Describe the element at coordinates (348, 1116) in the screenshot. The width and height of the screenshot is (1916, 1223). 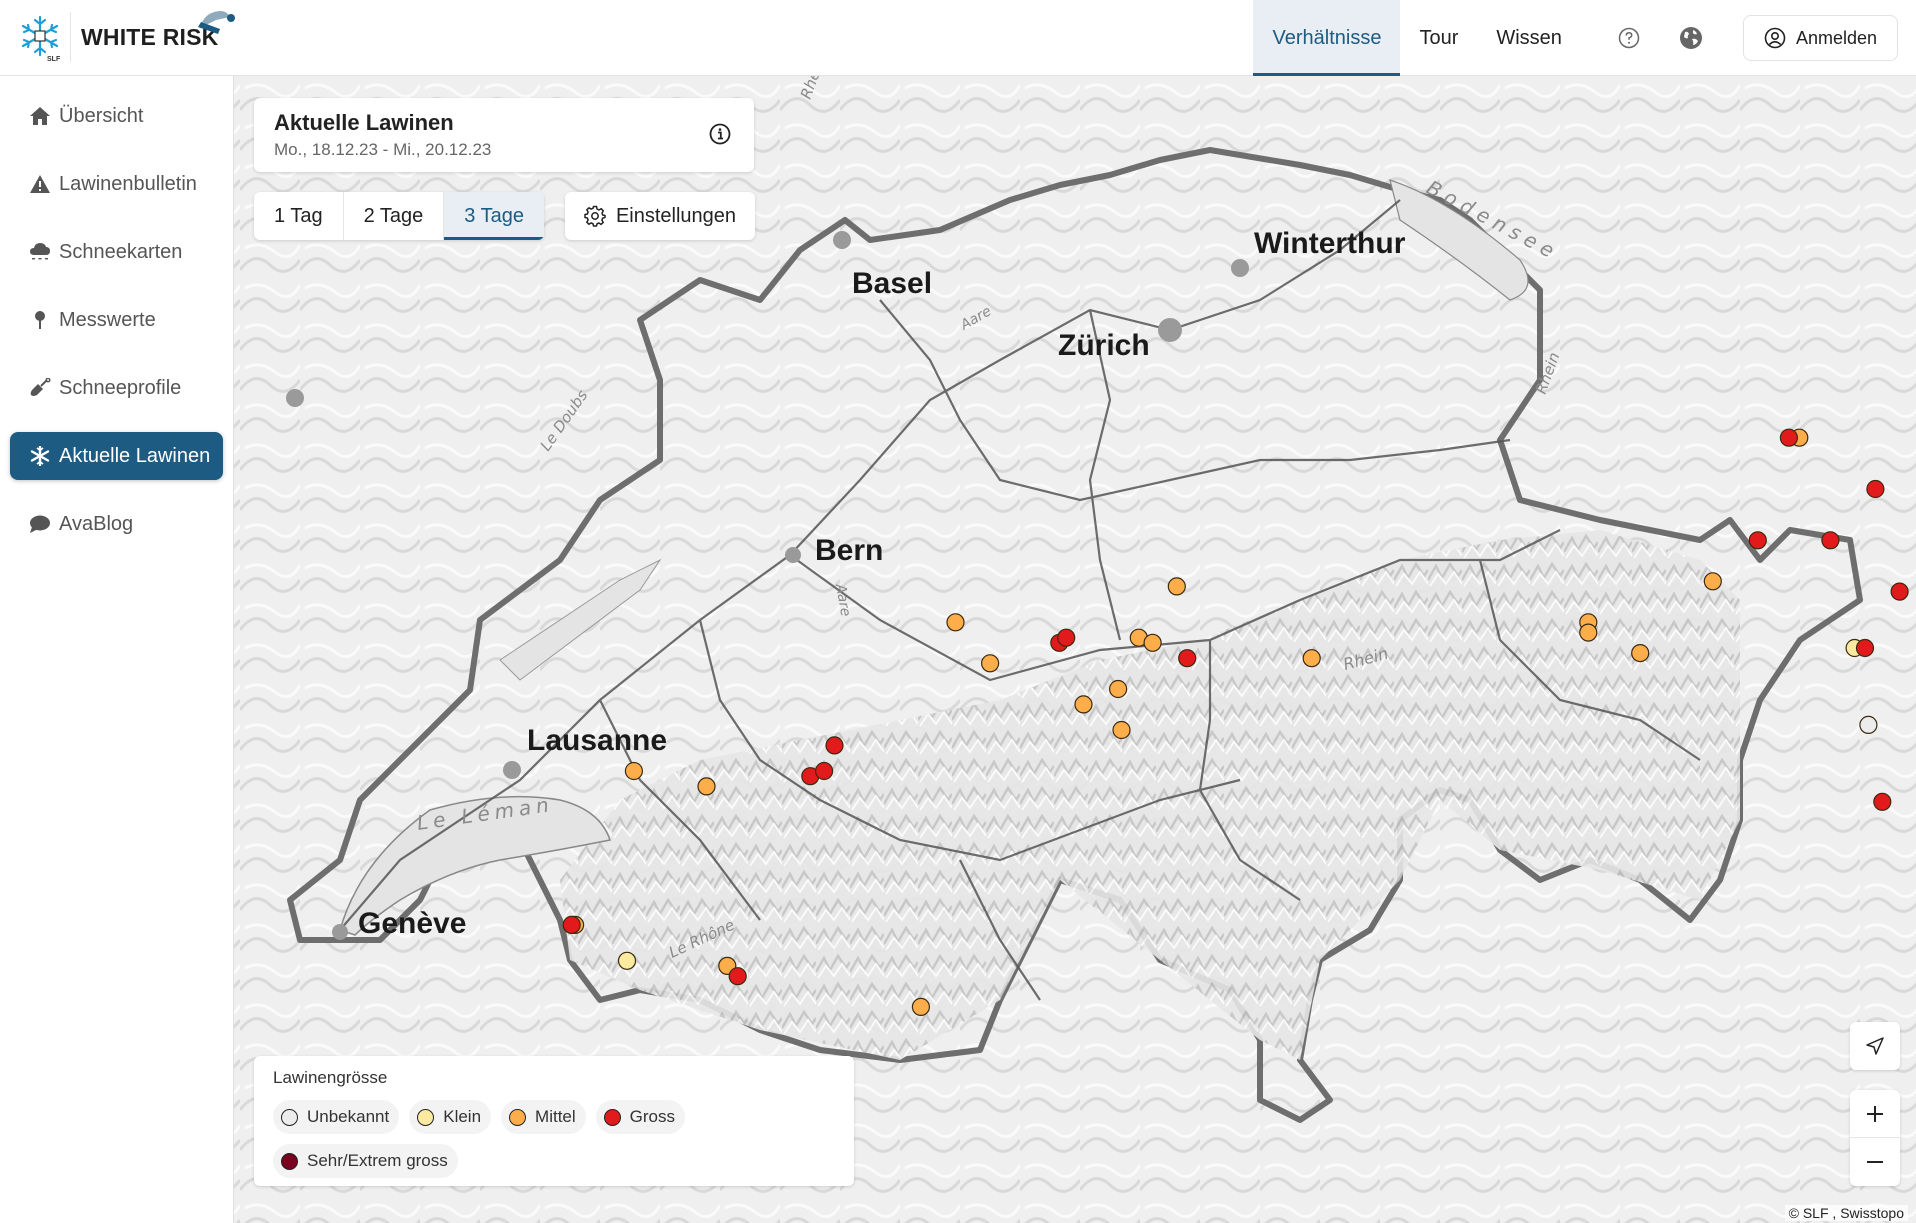
I see `legend-label: Unbekannt` at that location.